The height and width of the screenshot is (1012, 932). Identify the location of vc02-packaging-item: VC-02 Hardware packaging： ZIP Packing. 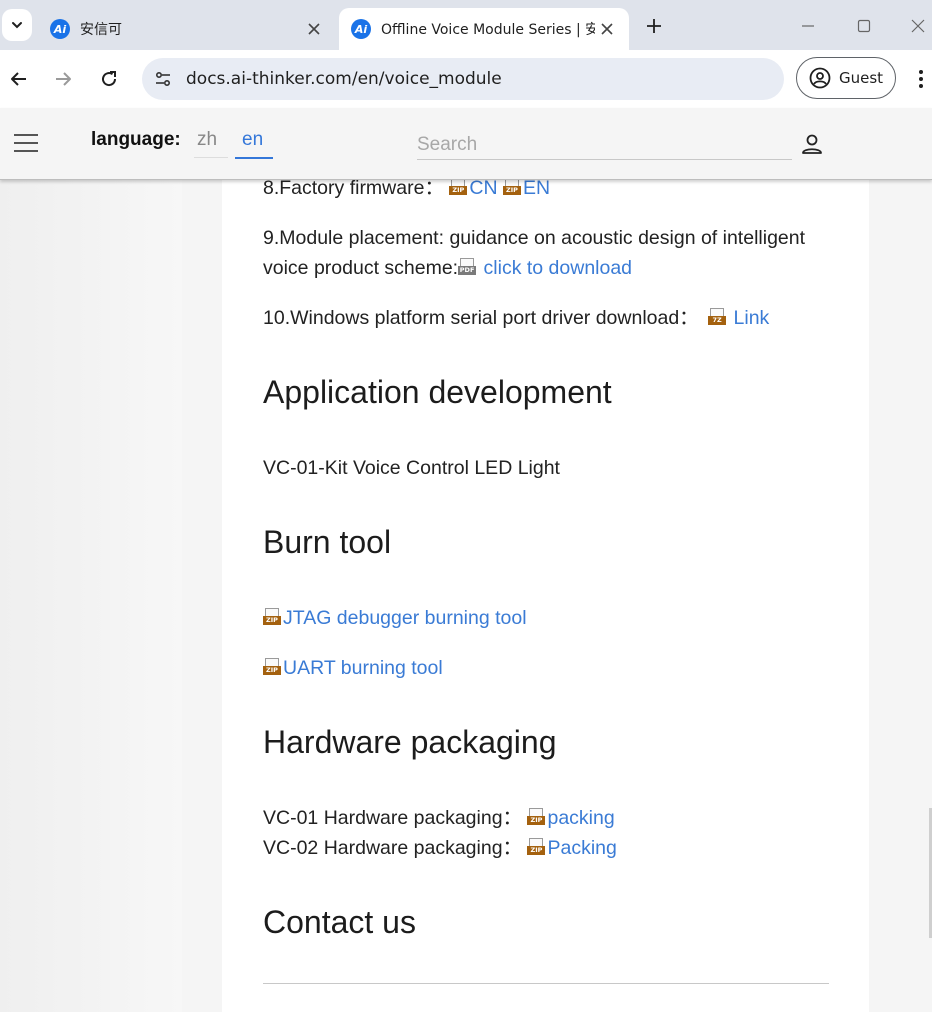
(440, 848).